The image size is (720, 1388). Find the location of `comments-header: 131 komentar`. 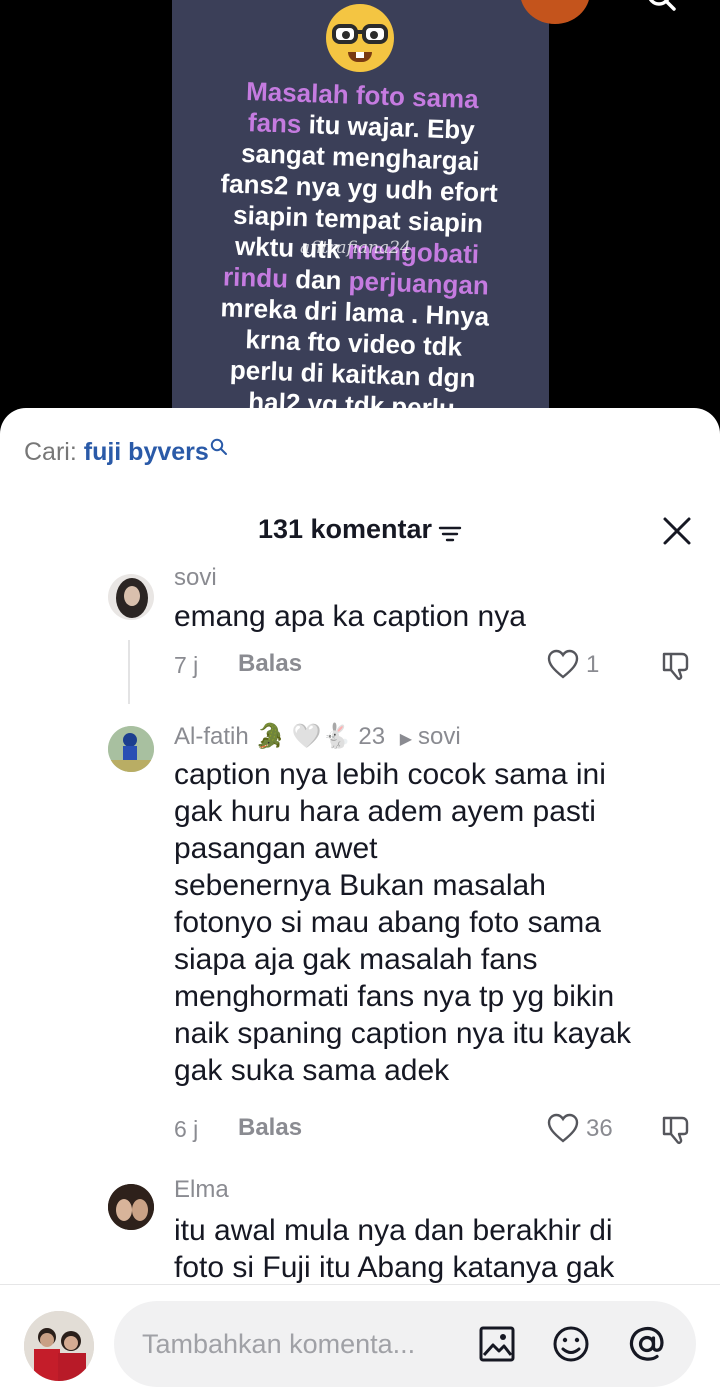

comments-header: 131 komentar is located at coordinates (360, 534).